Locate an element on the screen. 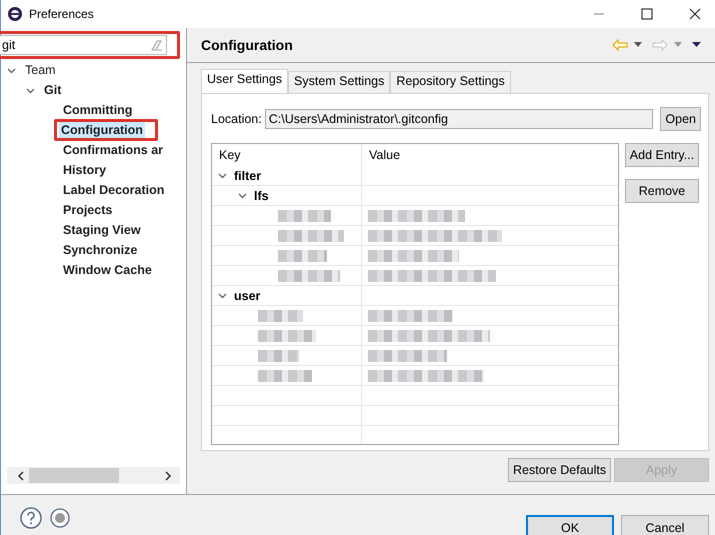  app-icon is located at coordinates (15, 14).